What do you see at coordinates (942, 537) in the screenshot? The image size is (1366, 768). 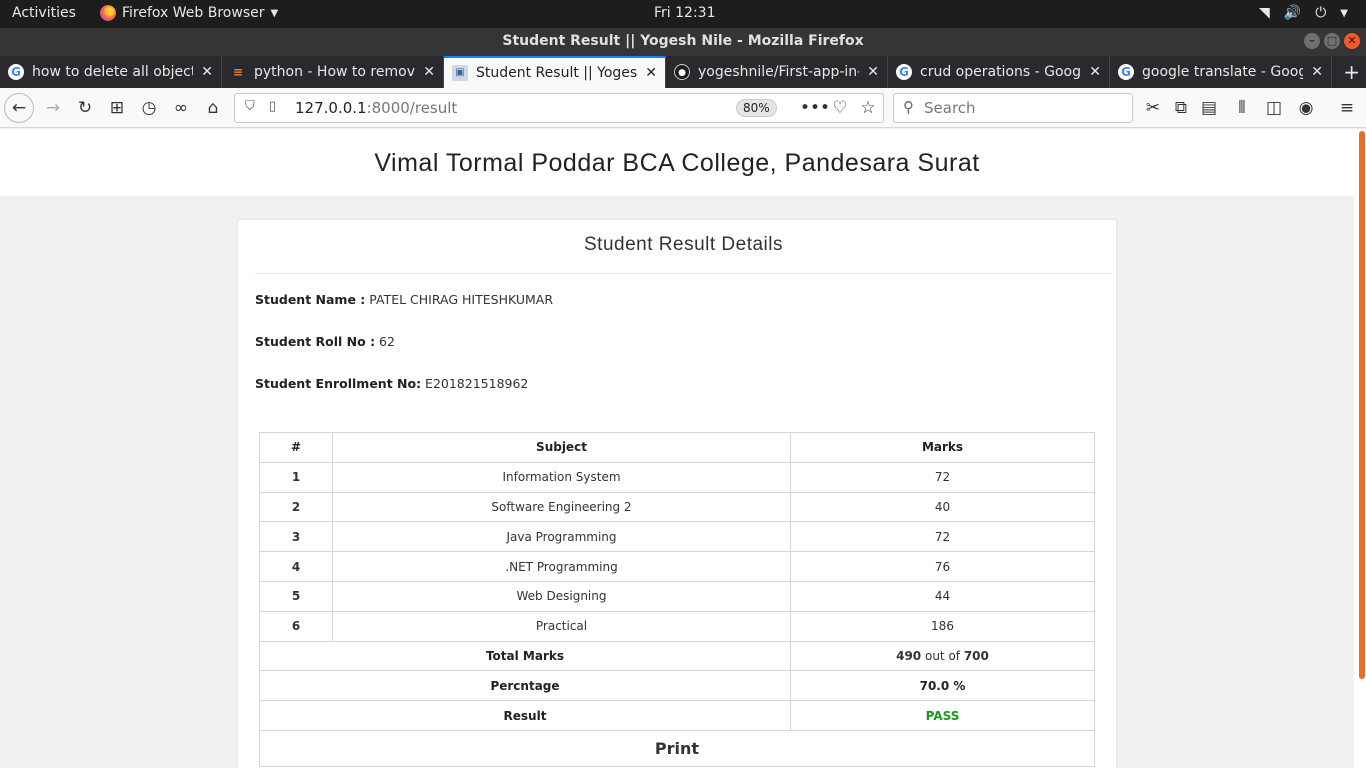 I see `row-marks: 72` at bounding box center [942, 537].